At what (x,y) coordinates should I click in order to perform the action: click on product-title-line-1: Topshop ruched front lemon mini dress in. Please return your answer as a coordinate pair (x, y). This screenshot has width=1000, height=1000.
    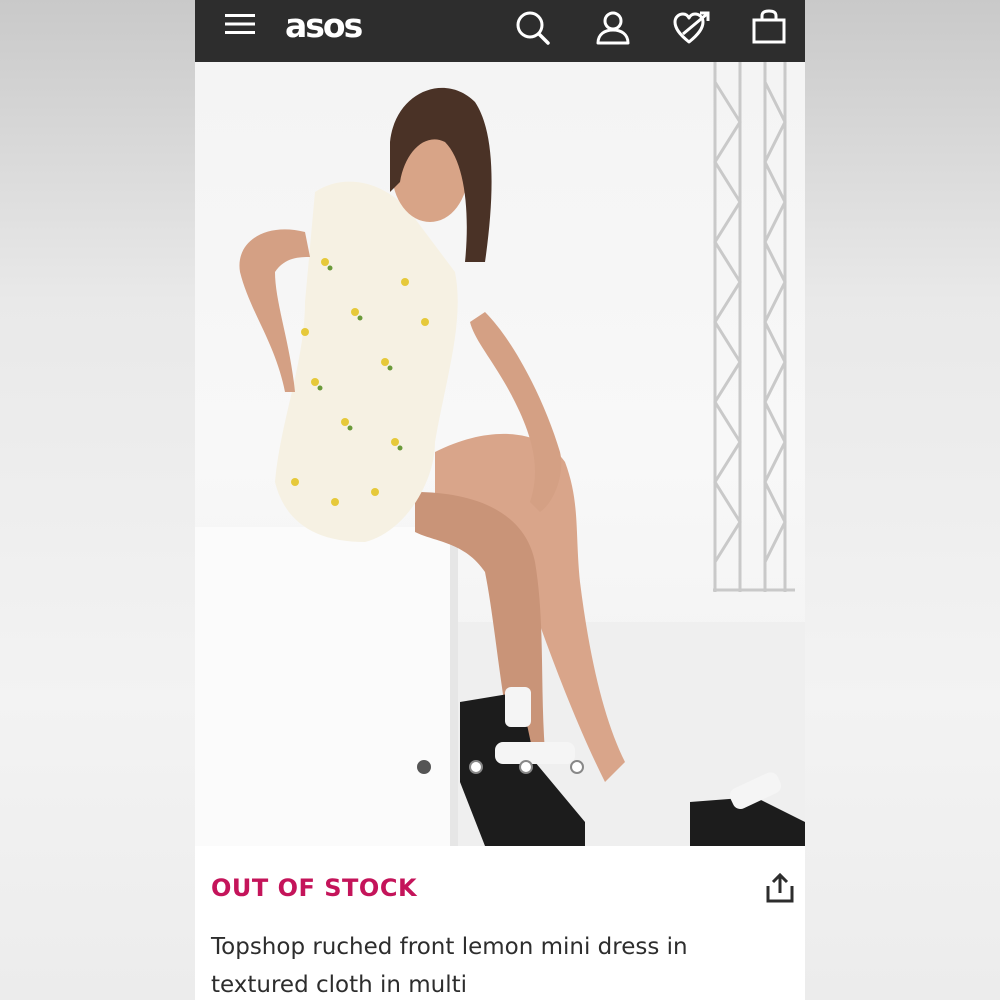
    Looking at the image, I should click on (449, 947).